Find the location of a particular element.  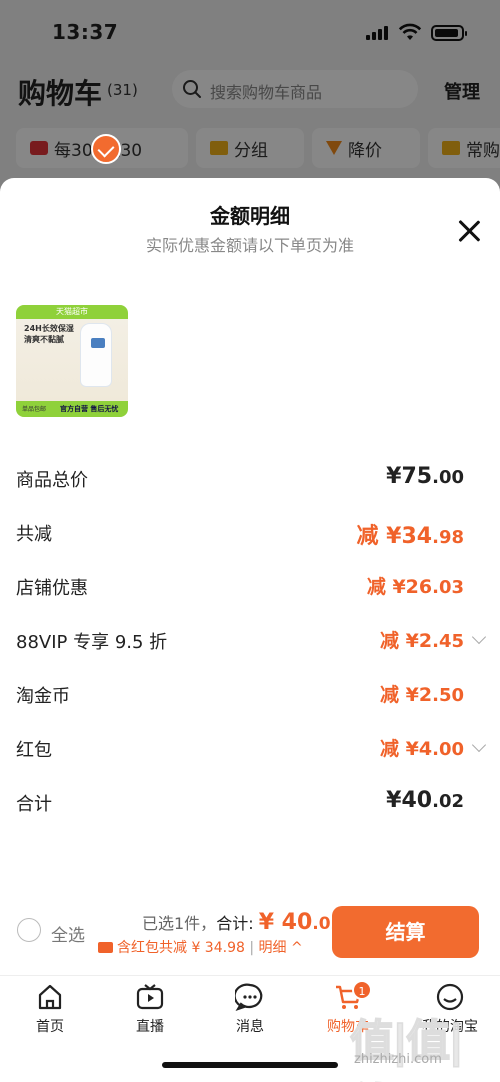

thumbnail-footer-text: 官方自营 售后无忧 is located at coordinates (89, 409).